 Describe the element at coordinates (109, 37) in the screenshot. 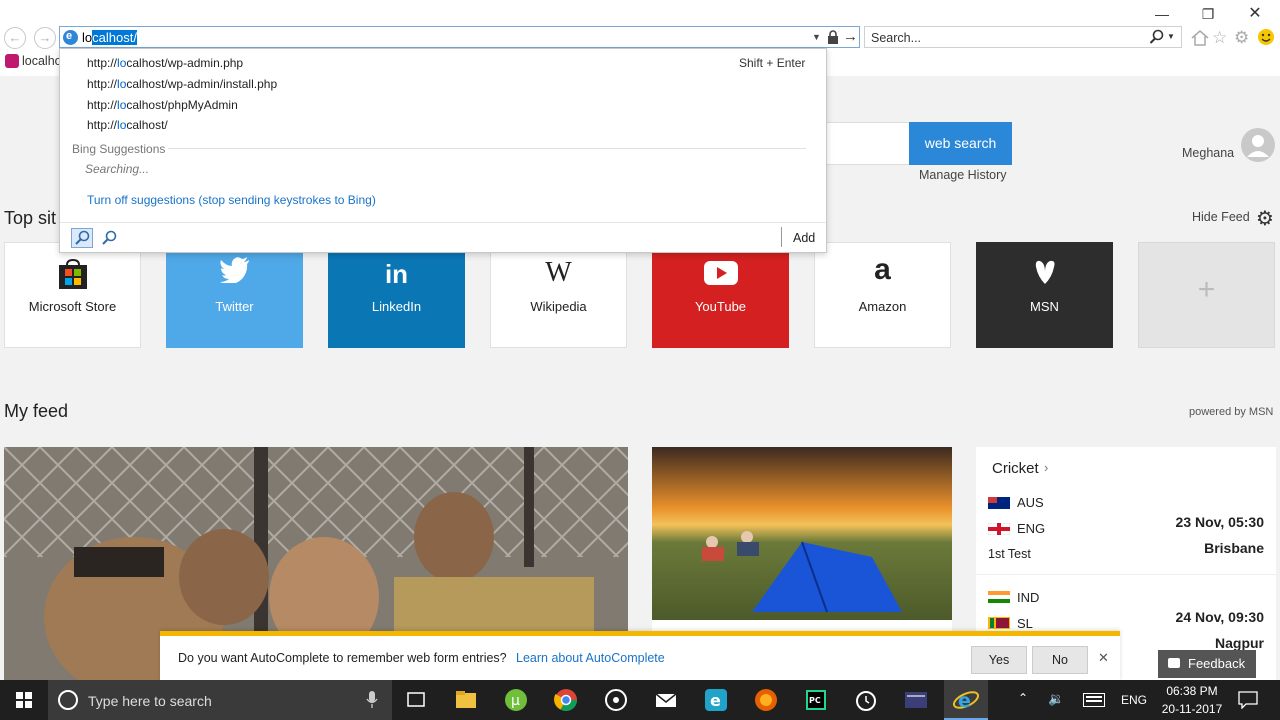

I see `address-input: localhost/` at that location.